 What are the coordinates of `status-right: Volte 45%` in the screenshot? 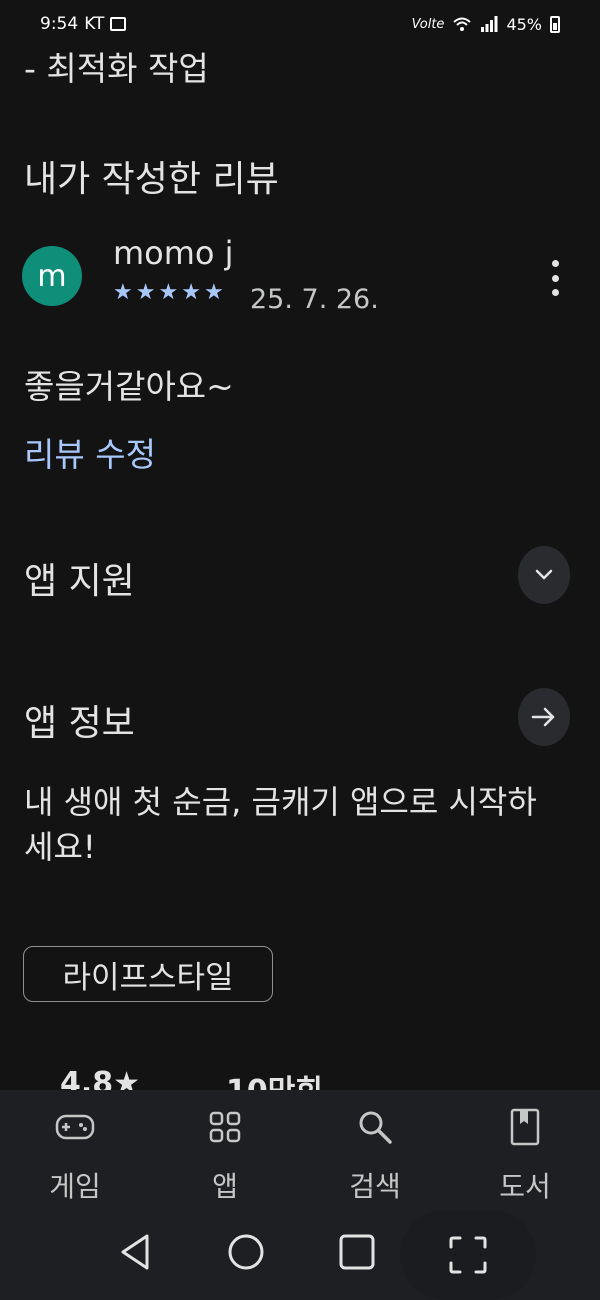 It's located at (486, 24).